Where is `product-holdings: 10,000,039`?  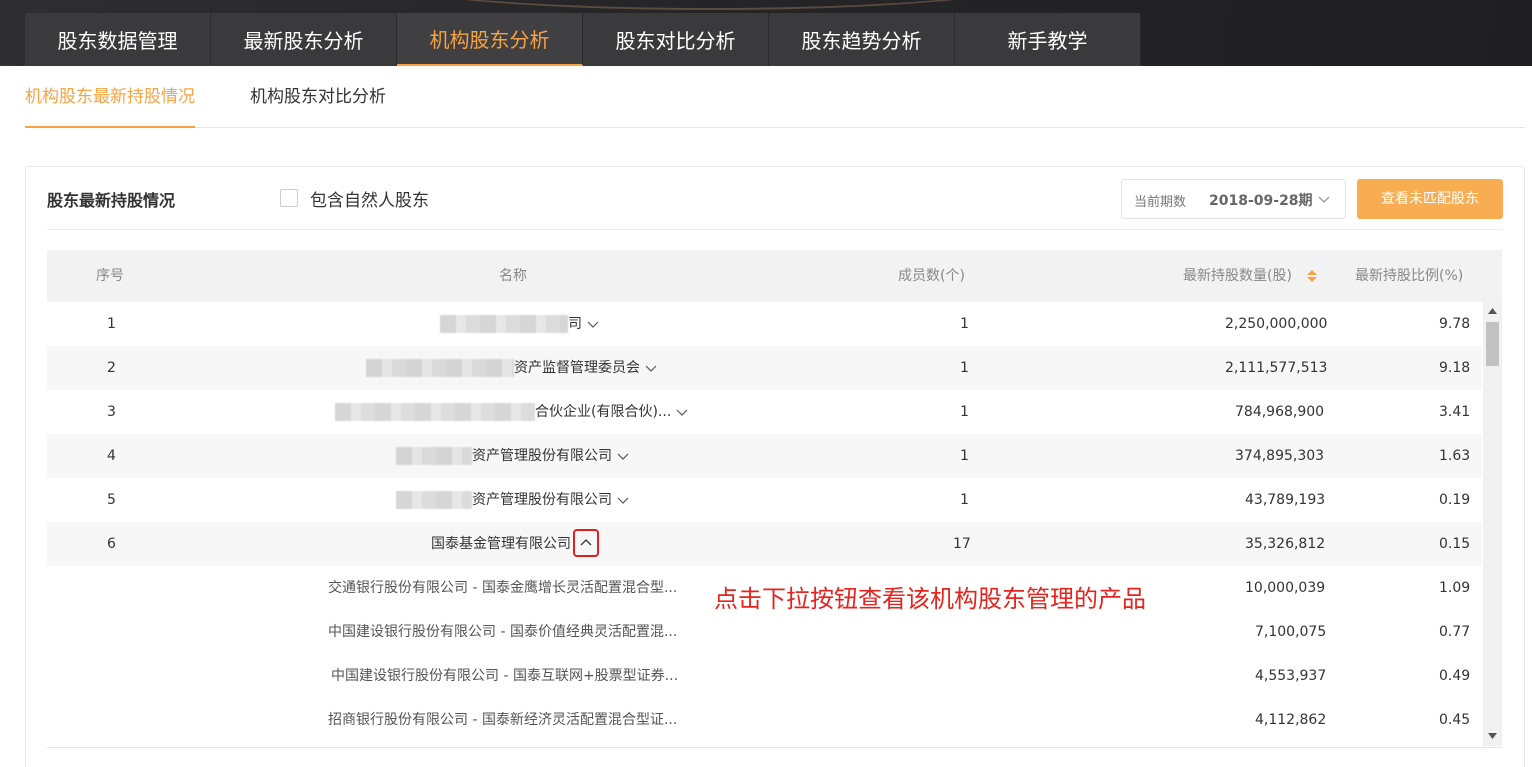
product-holdings: 10,000,039 is located at coordinates (1285, 588).